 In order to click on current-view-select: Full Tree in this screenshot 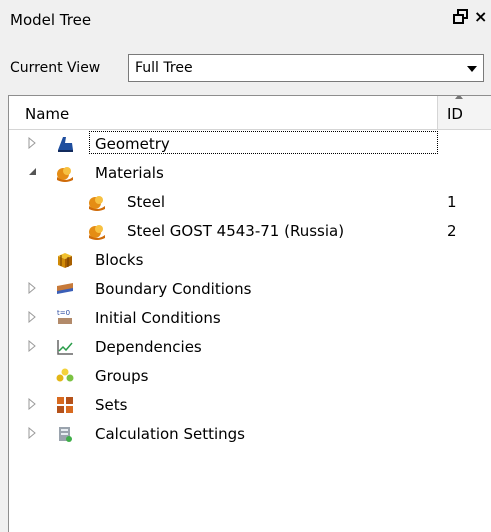, I will do `click(306, 68)`.